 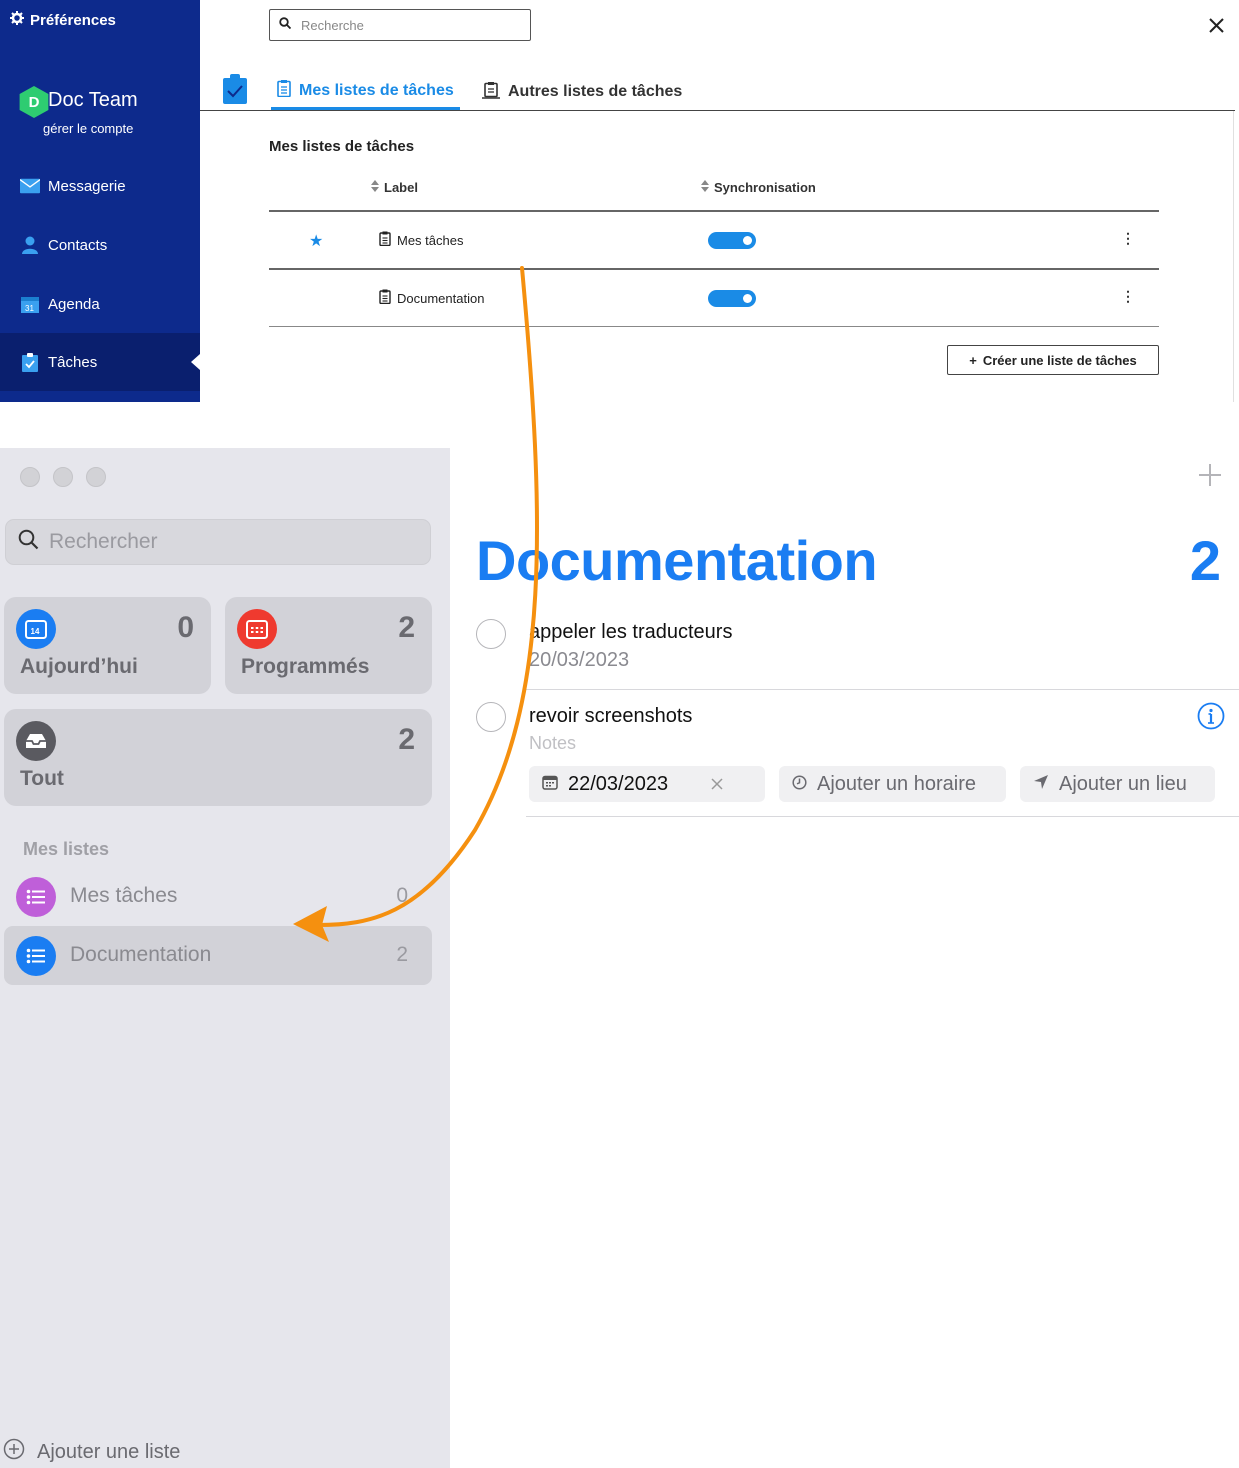 What do you see at coordinates (93, 100) in the screenshot?
I see `team-name: Doc Team` at bounding box center [93, 100].